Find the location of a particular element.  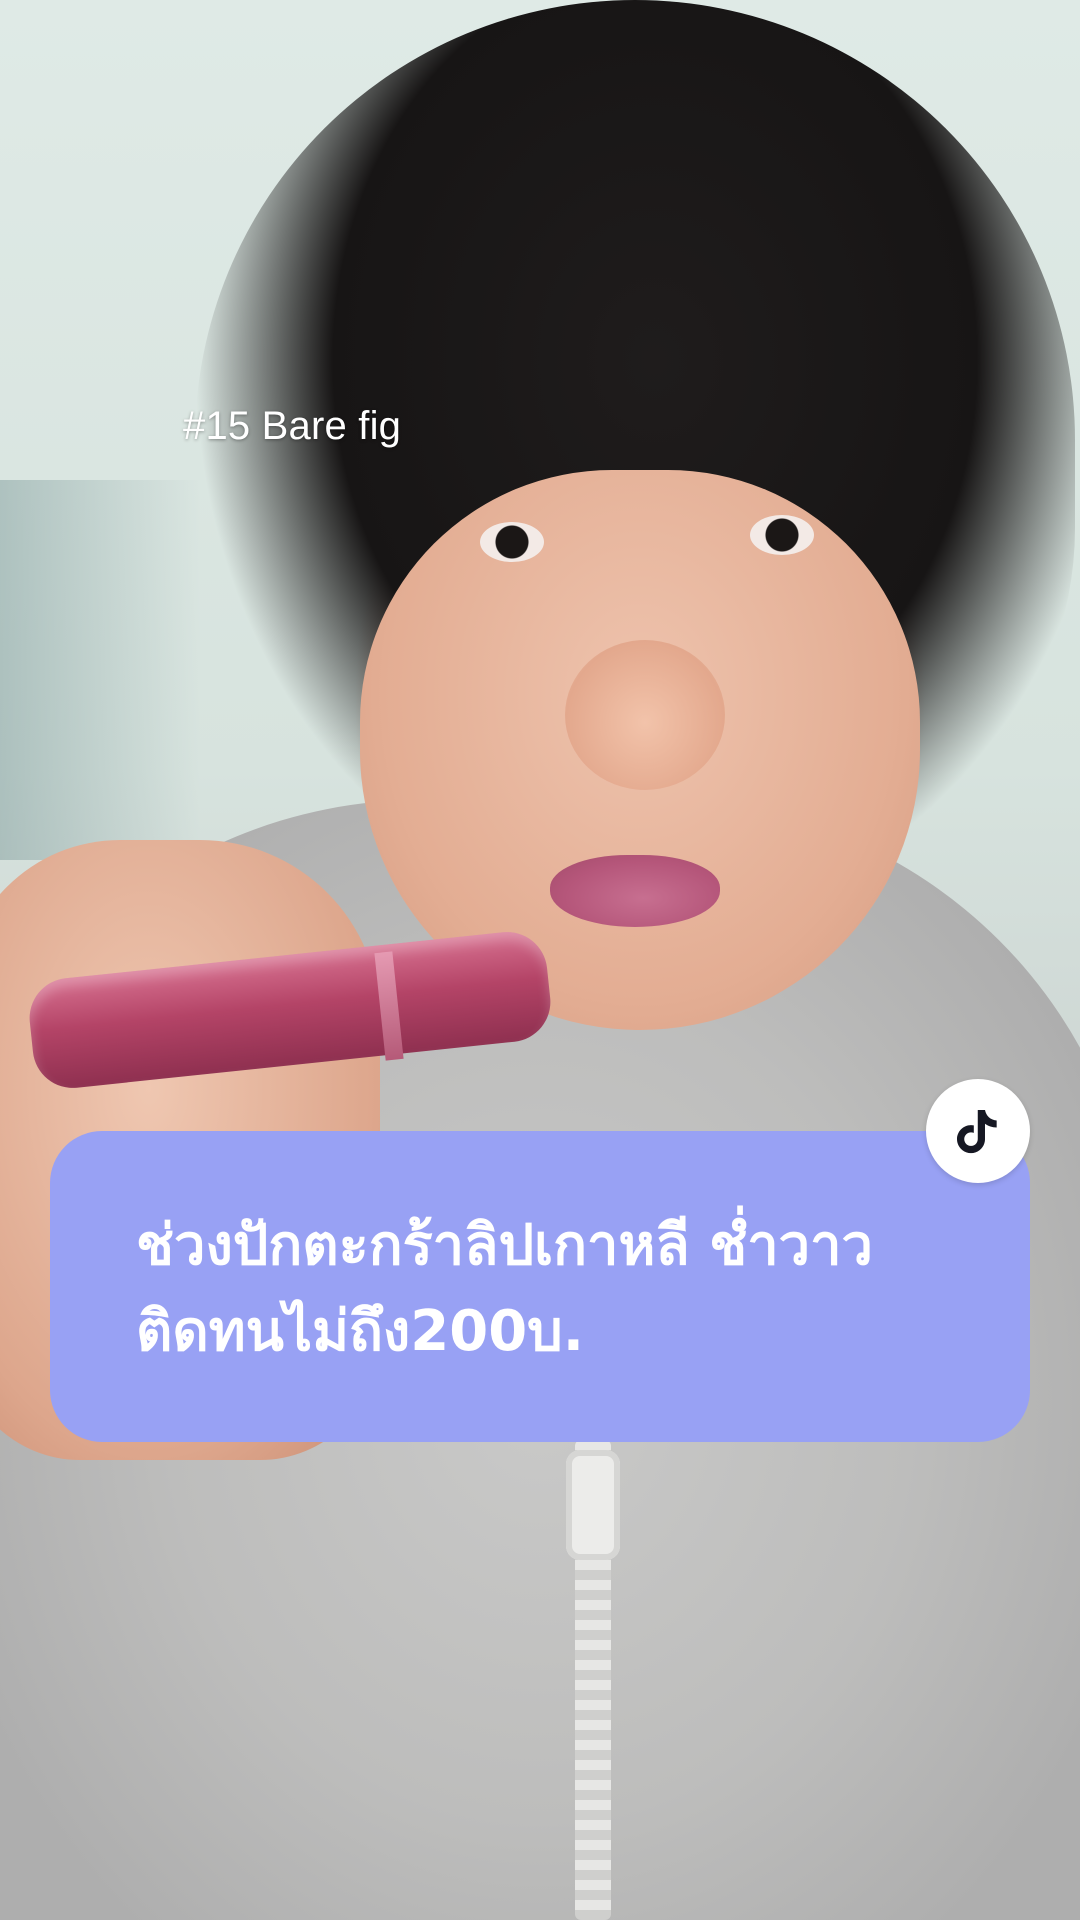

tiktok-logo-icon is located at coordinates (977, 1132).